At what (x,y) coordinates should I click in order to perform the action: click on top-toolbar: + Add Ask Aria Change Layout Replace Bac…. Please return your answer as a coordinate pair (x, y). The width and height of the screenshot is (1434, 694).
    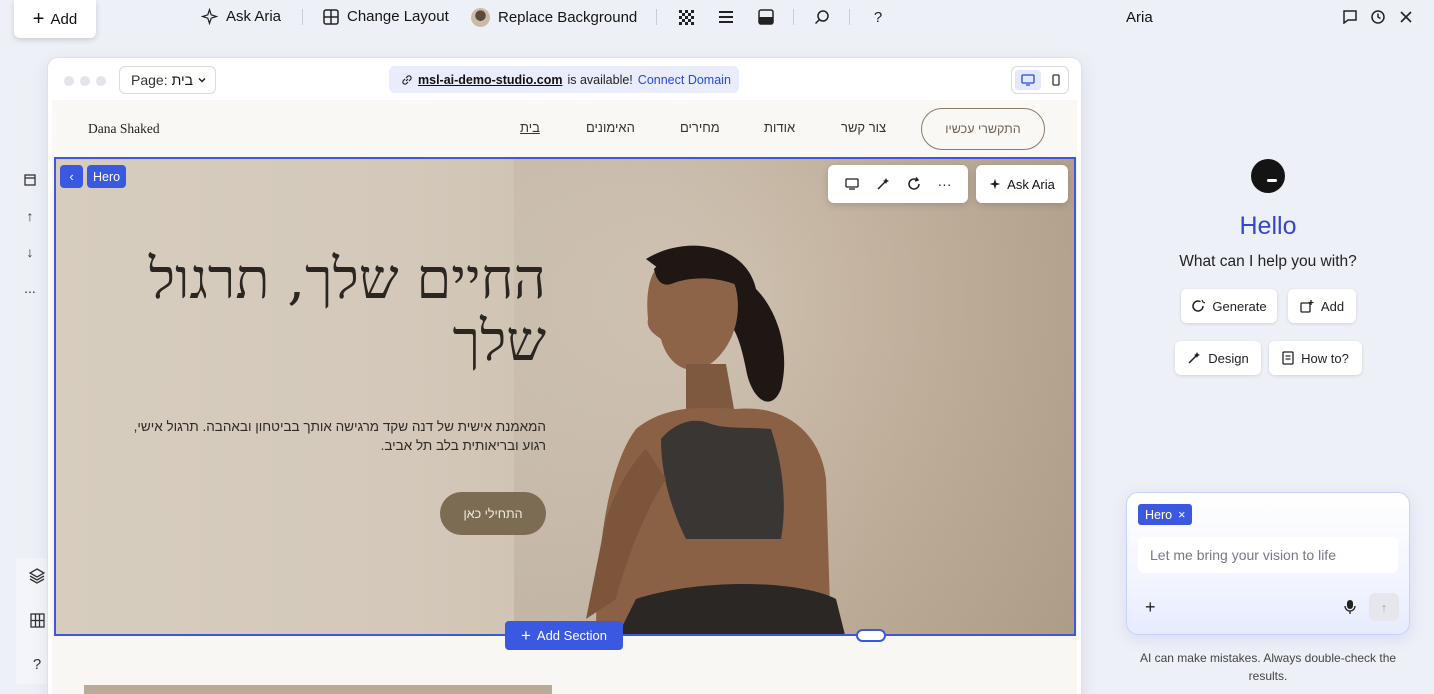
    Looking at the image, I should click on (717, 19).